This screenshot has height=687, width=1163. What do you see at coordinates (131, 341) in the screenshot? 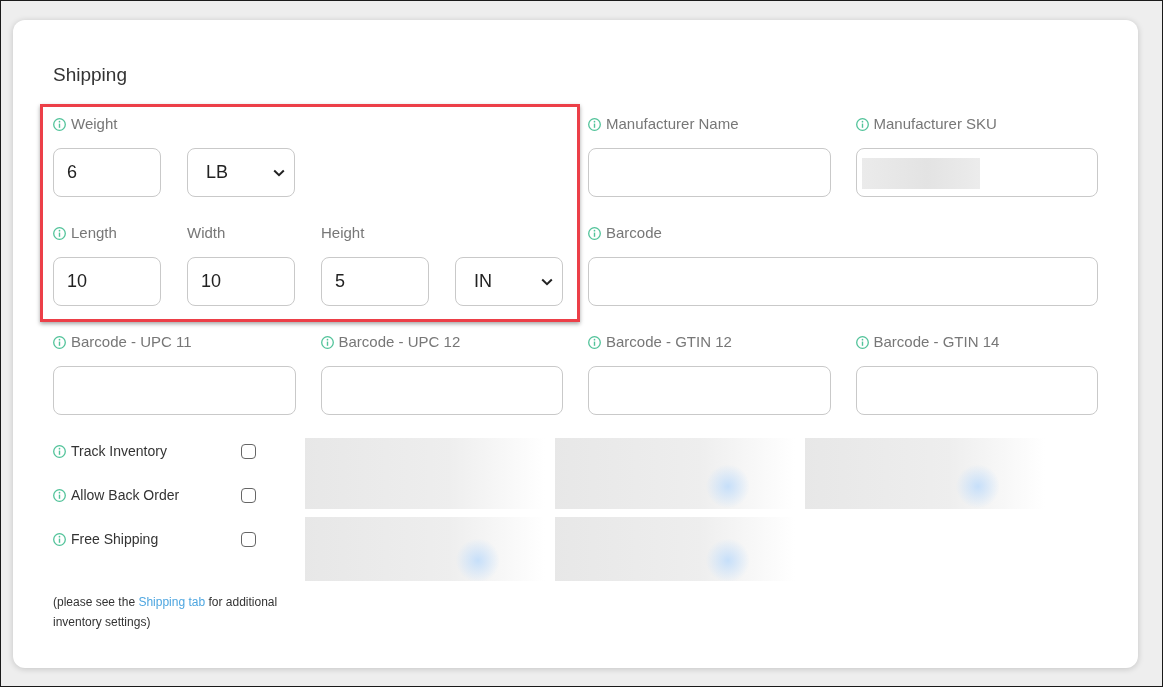
I see `field-label: Barcode - UPC 11` at bounding box center [131, 341].